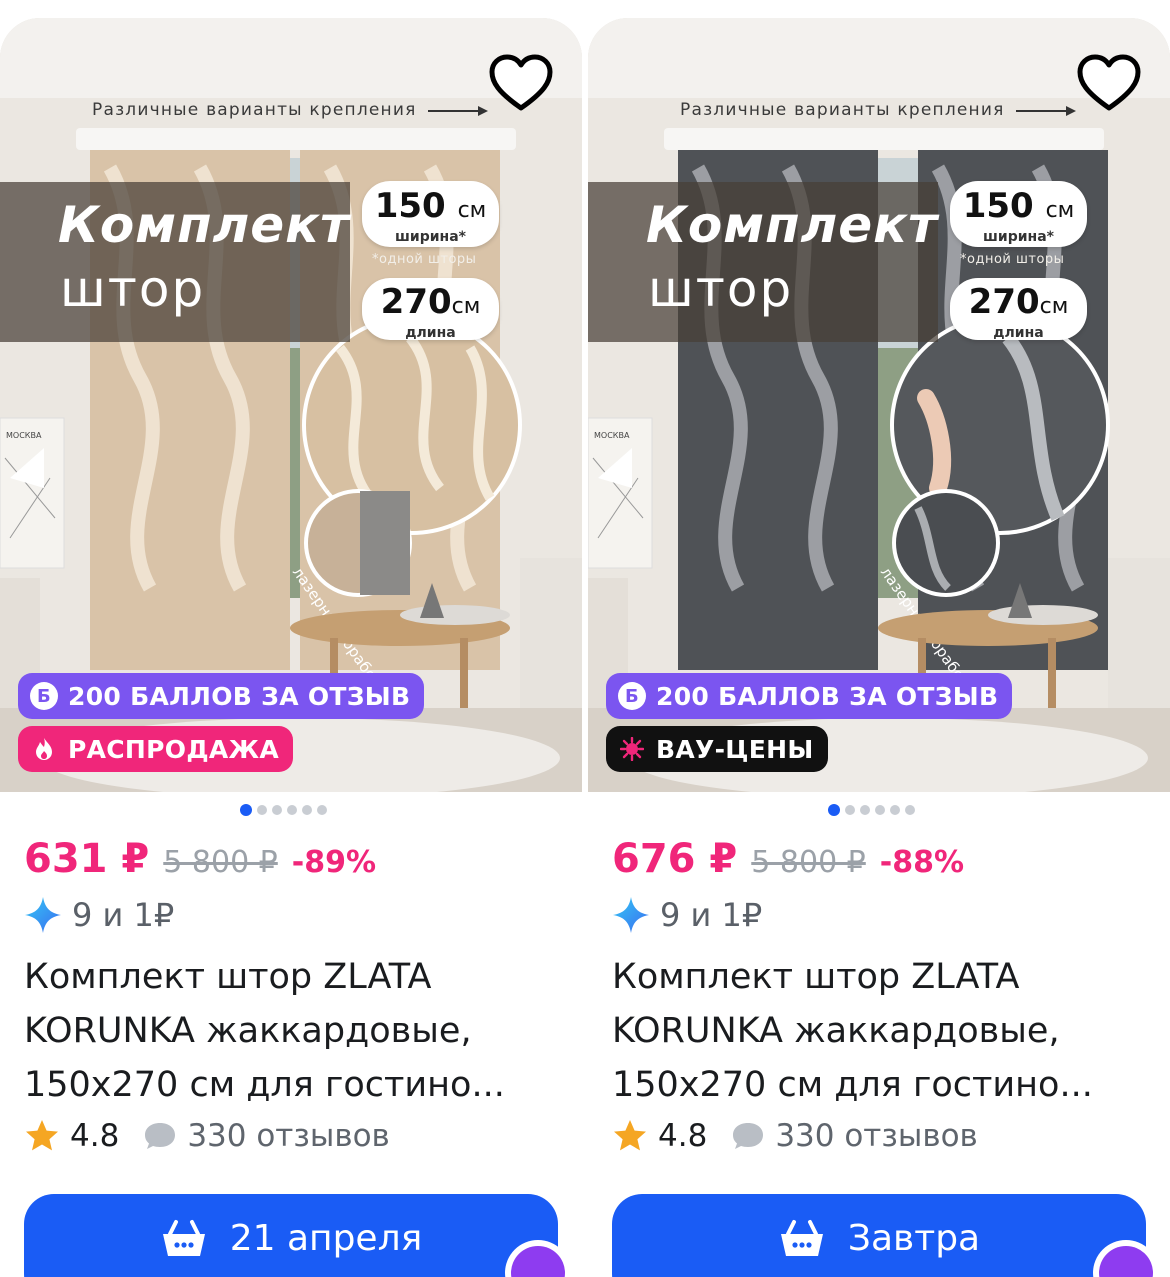 The image size is (1170, 1277). I want to click on current-price: 631 ₽, so click(87, 859).